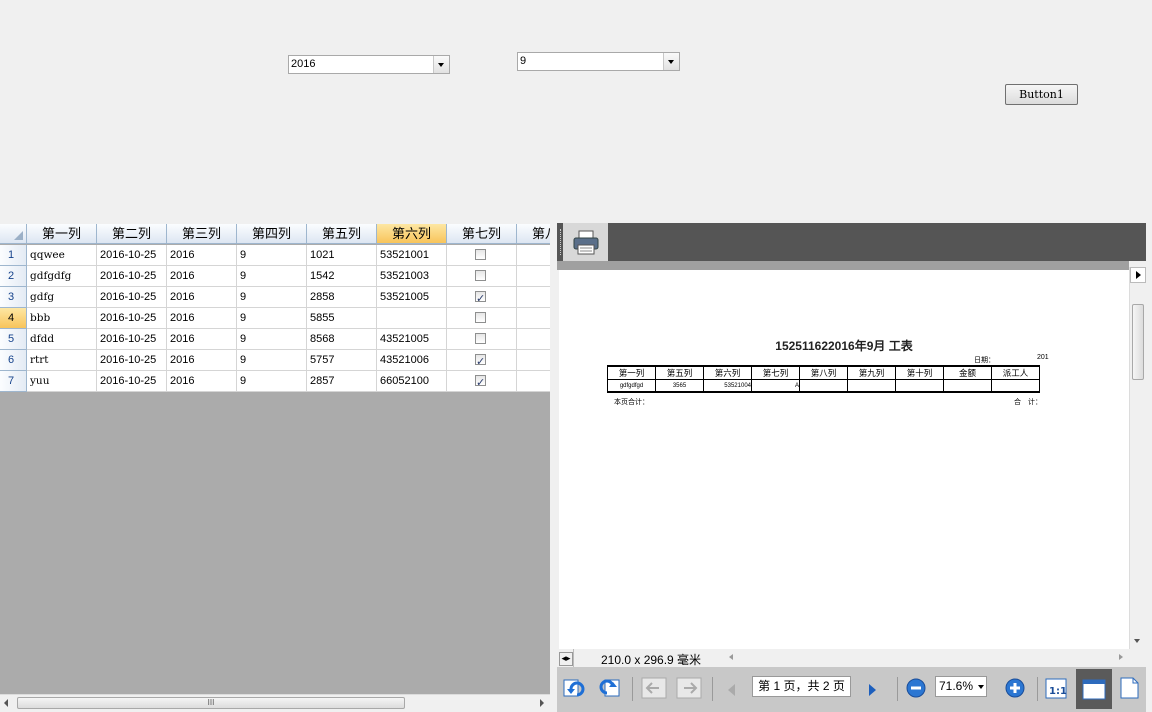 This screenshot has width=1152, height=712. I want to click on next-page-icon, so click(872, 690).